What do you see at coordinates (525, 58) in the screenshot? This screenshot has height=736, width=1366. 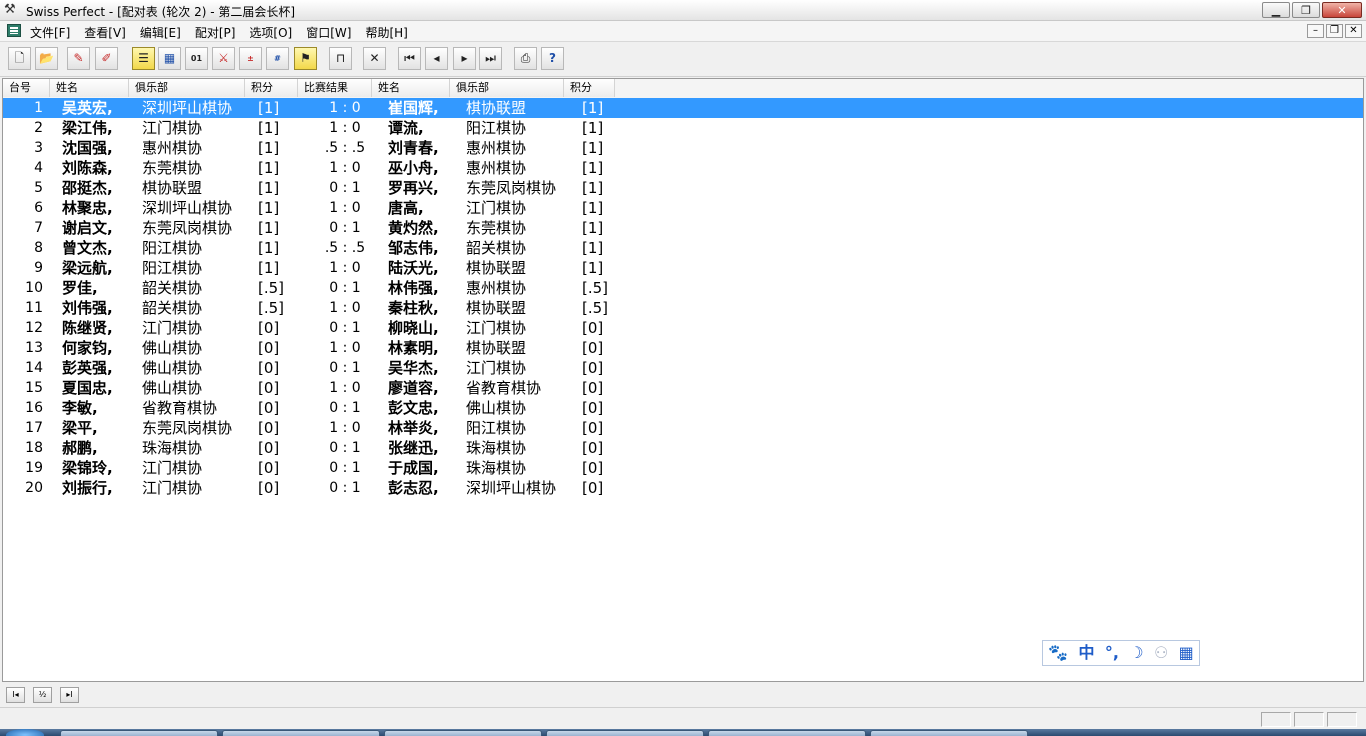 I see `print-button: ⎙` at bounding box center [525, 58].